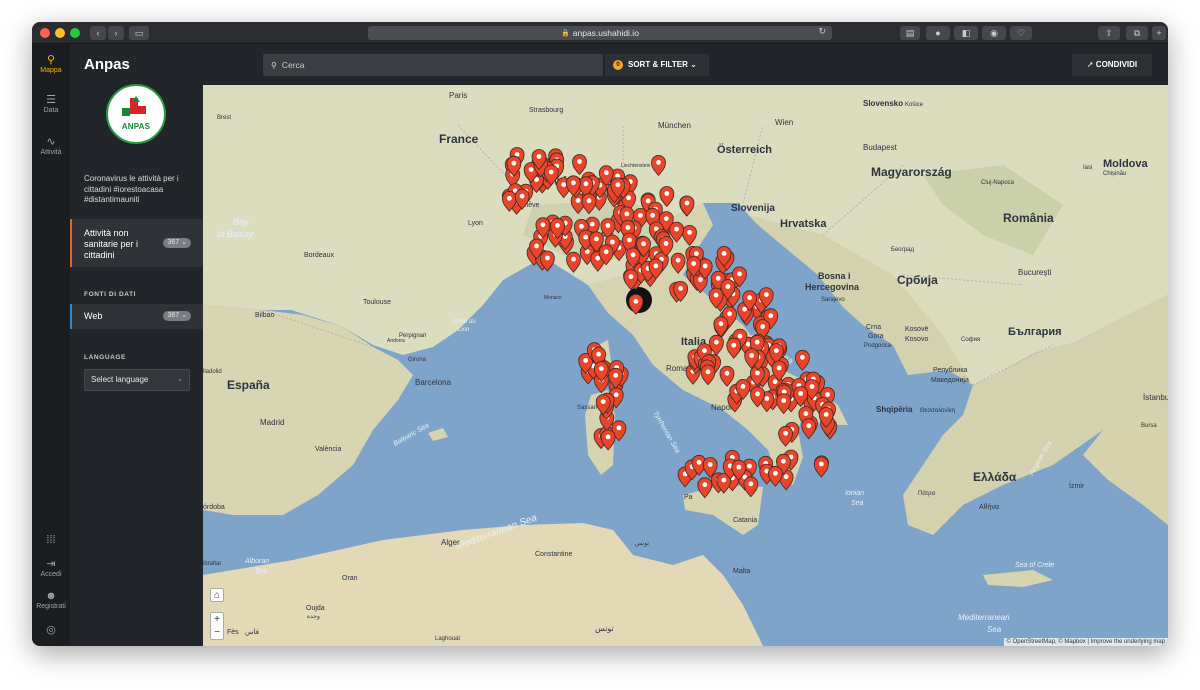  I want to click on language-select: Select language ⌄, so click(137, 380).